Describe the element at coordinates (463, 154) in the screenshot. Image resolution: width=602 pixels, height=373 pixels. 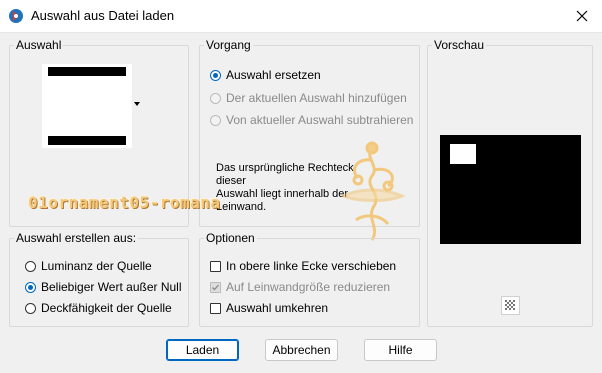
I see `preview-selection-rect` at that location.